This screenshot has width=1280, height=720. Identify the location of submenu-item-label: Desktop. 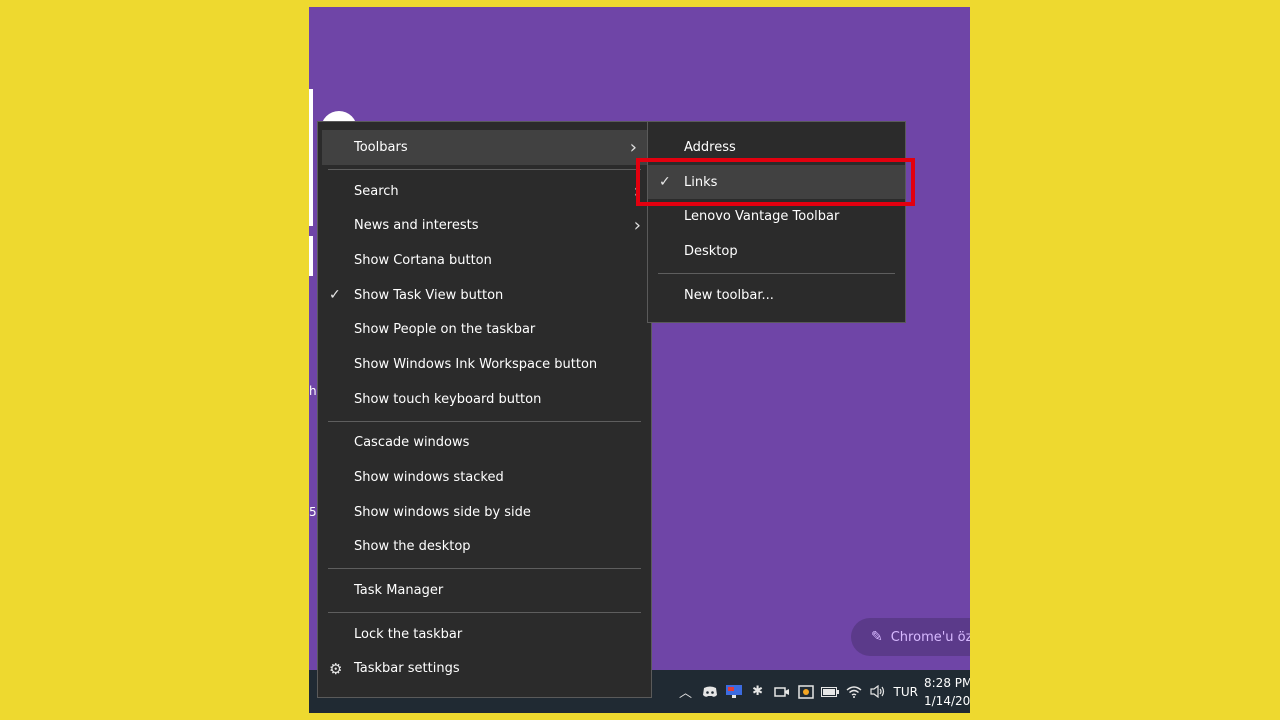
(711, 251).